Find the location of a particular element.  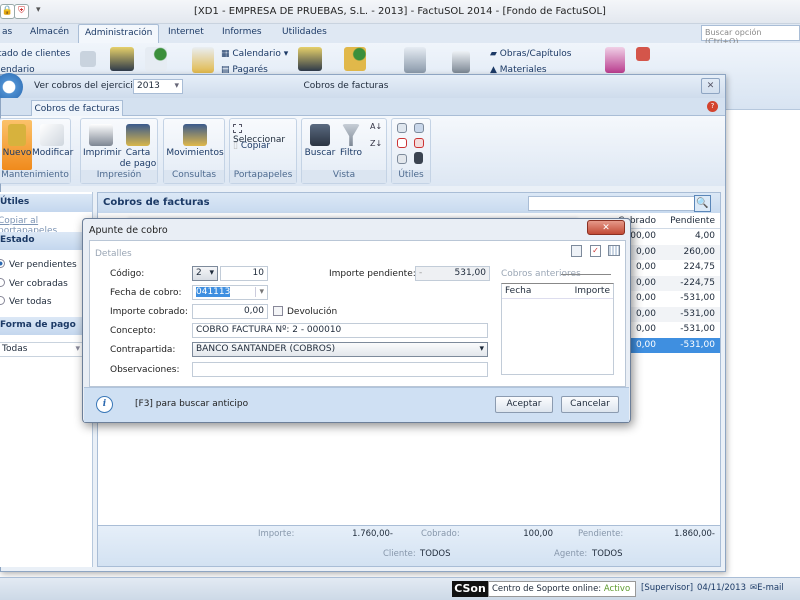

document-icon is located at coordinates (88, 59).